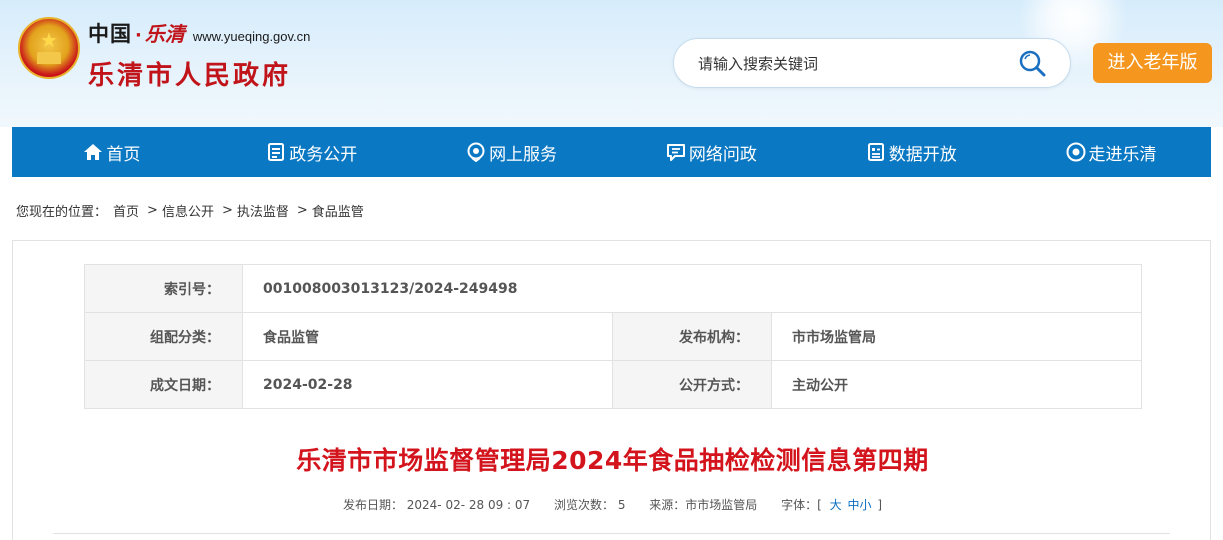  Describe the element at coordinates (164, 34) in the screenshot. I see `logo-yueqing-calligraphy: 乐清` at that location.